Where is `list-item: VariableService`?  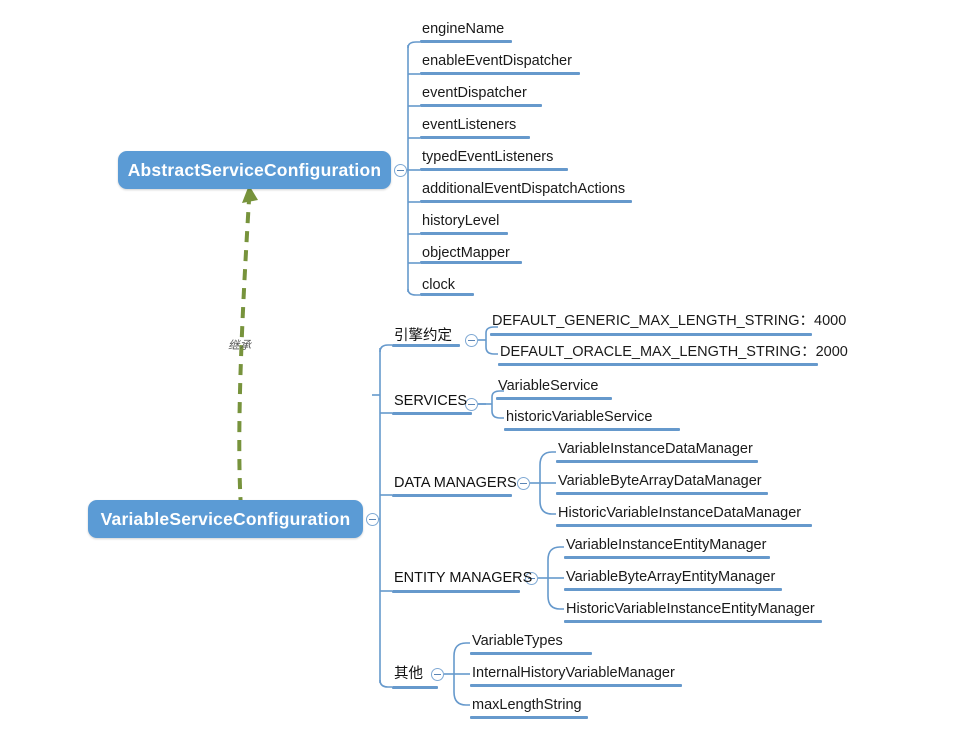
list-item: VariableService is located at coordinates (548, 386).